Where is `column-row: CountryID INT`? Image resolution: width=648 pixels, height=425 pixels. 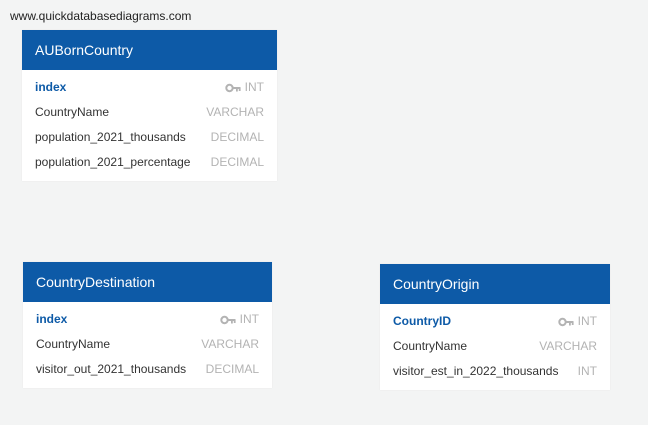 column-row: CountryID INT is located at coordinates (495, 321).